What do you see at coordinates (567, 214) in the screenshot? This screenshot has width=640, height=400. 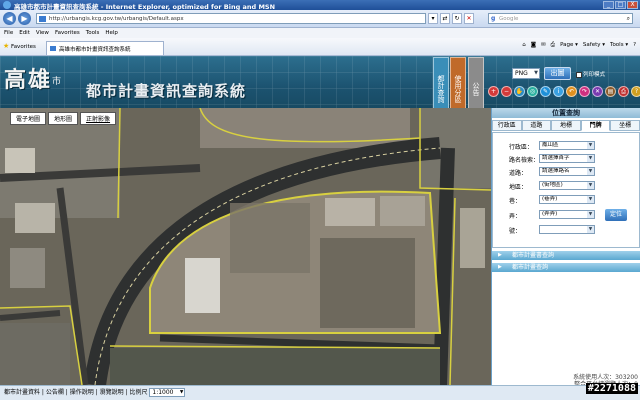 I see `alley-select: (弄弄)` at bounding box center [567, 214].